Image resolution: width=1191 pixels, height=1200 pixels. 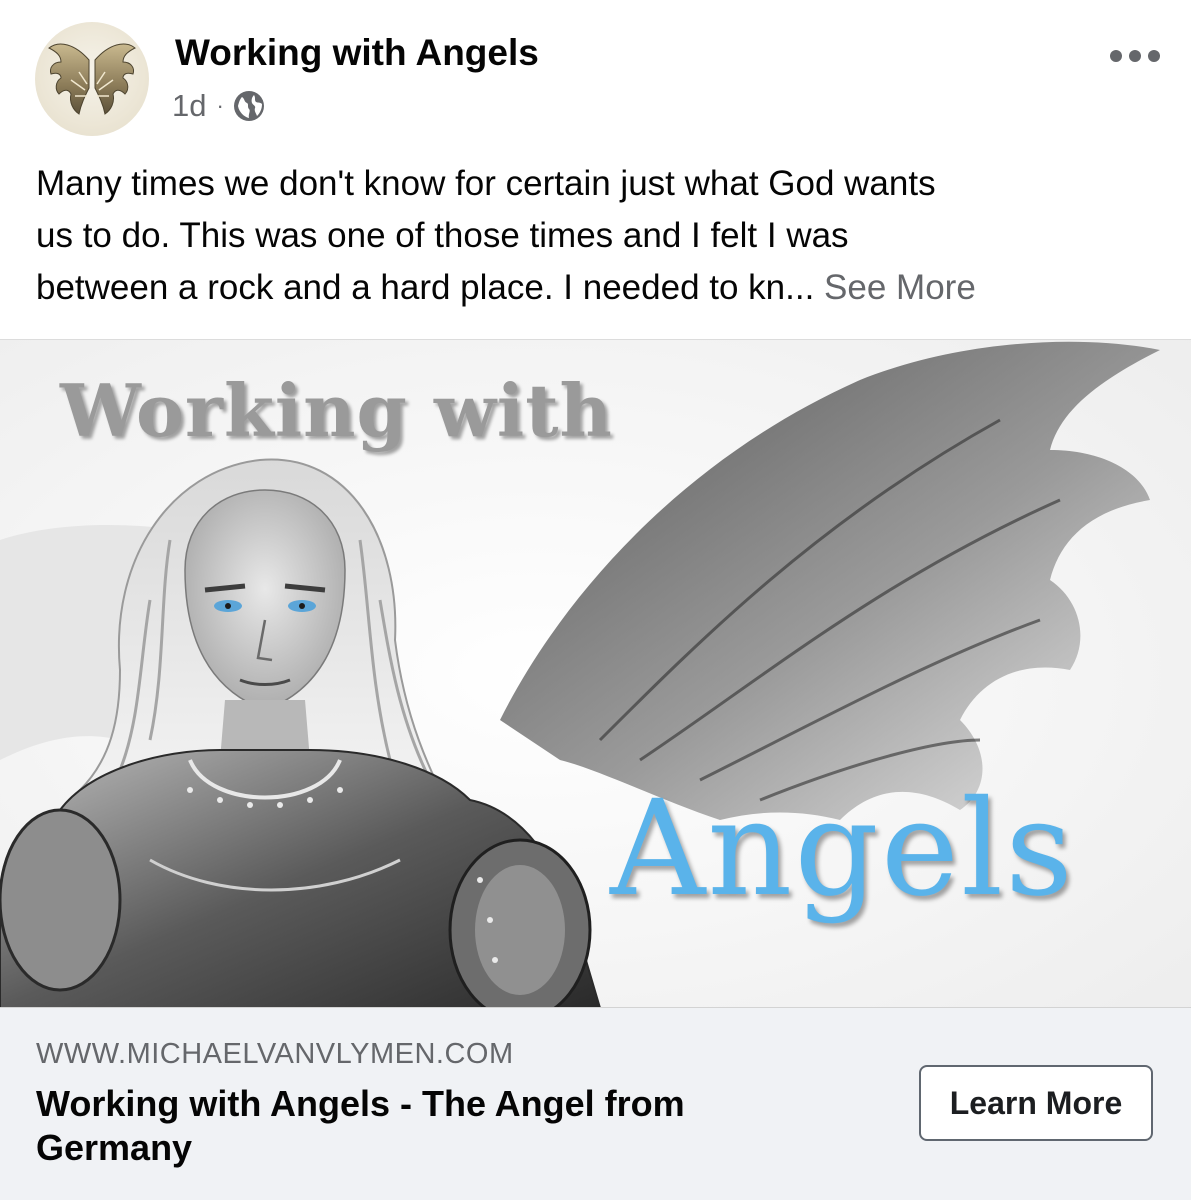 I want to click on post-time: 1d, so click(x=189, y=106).